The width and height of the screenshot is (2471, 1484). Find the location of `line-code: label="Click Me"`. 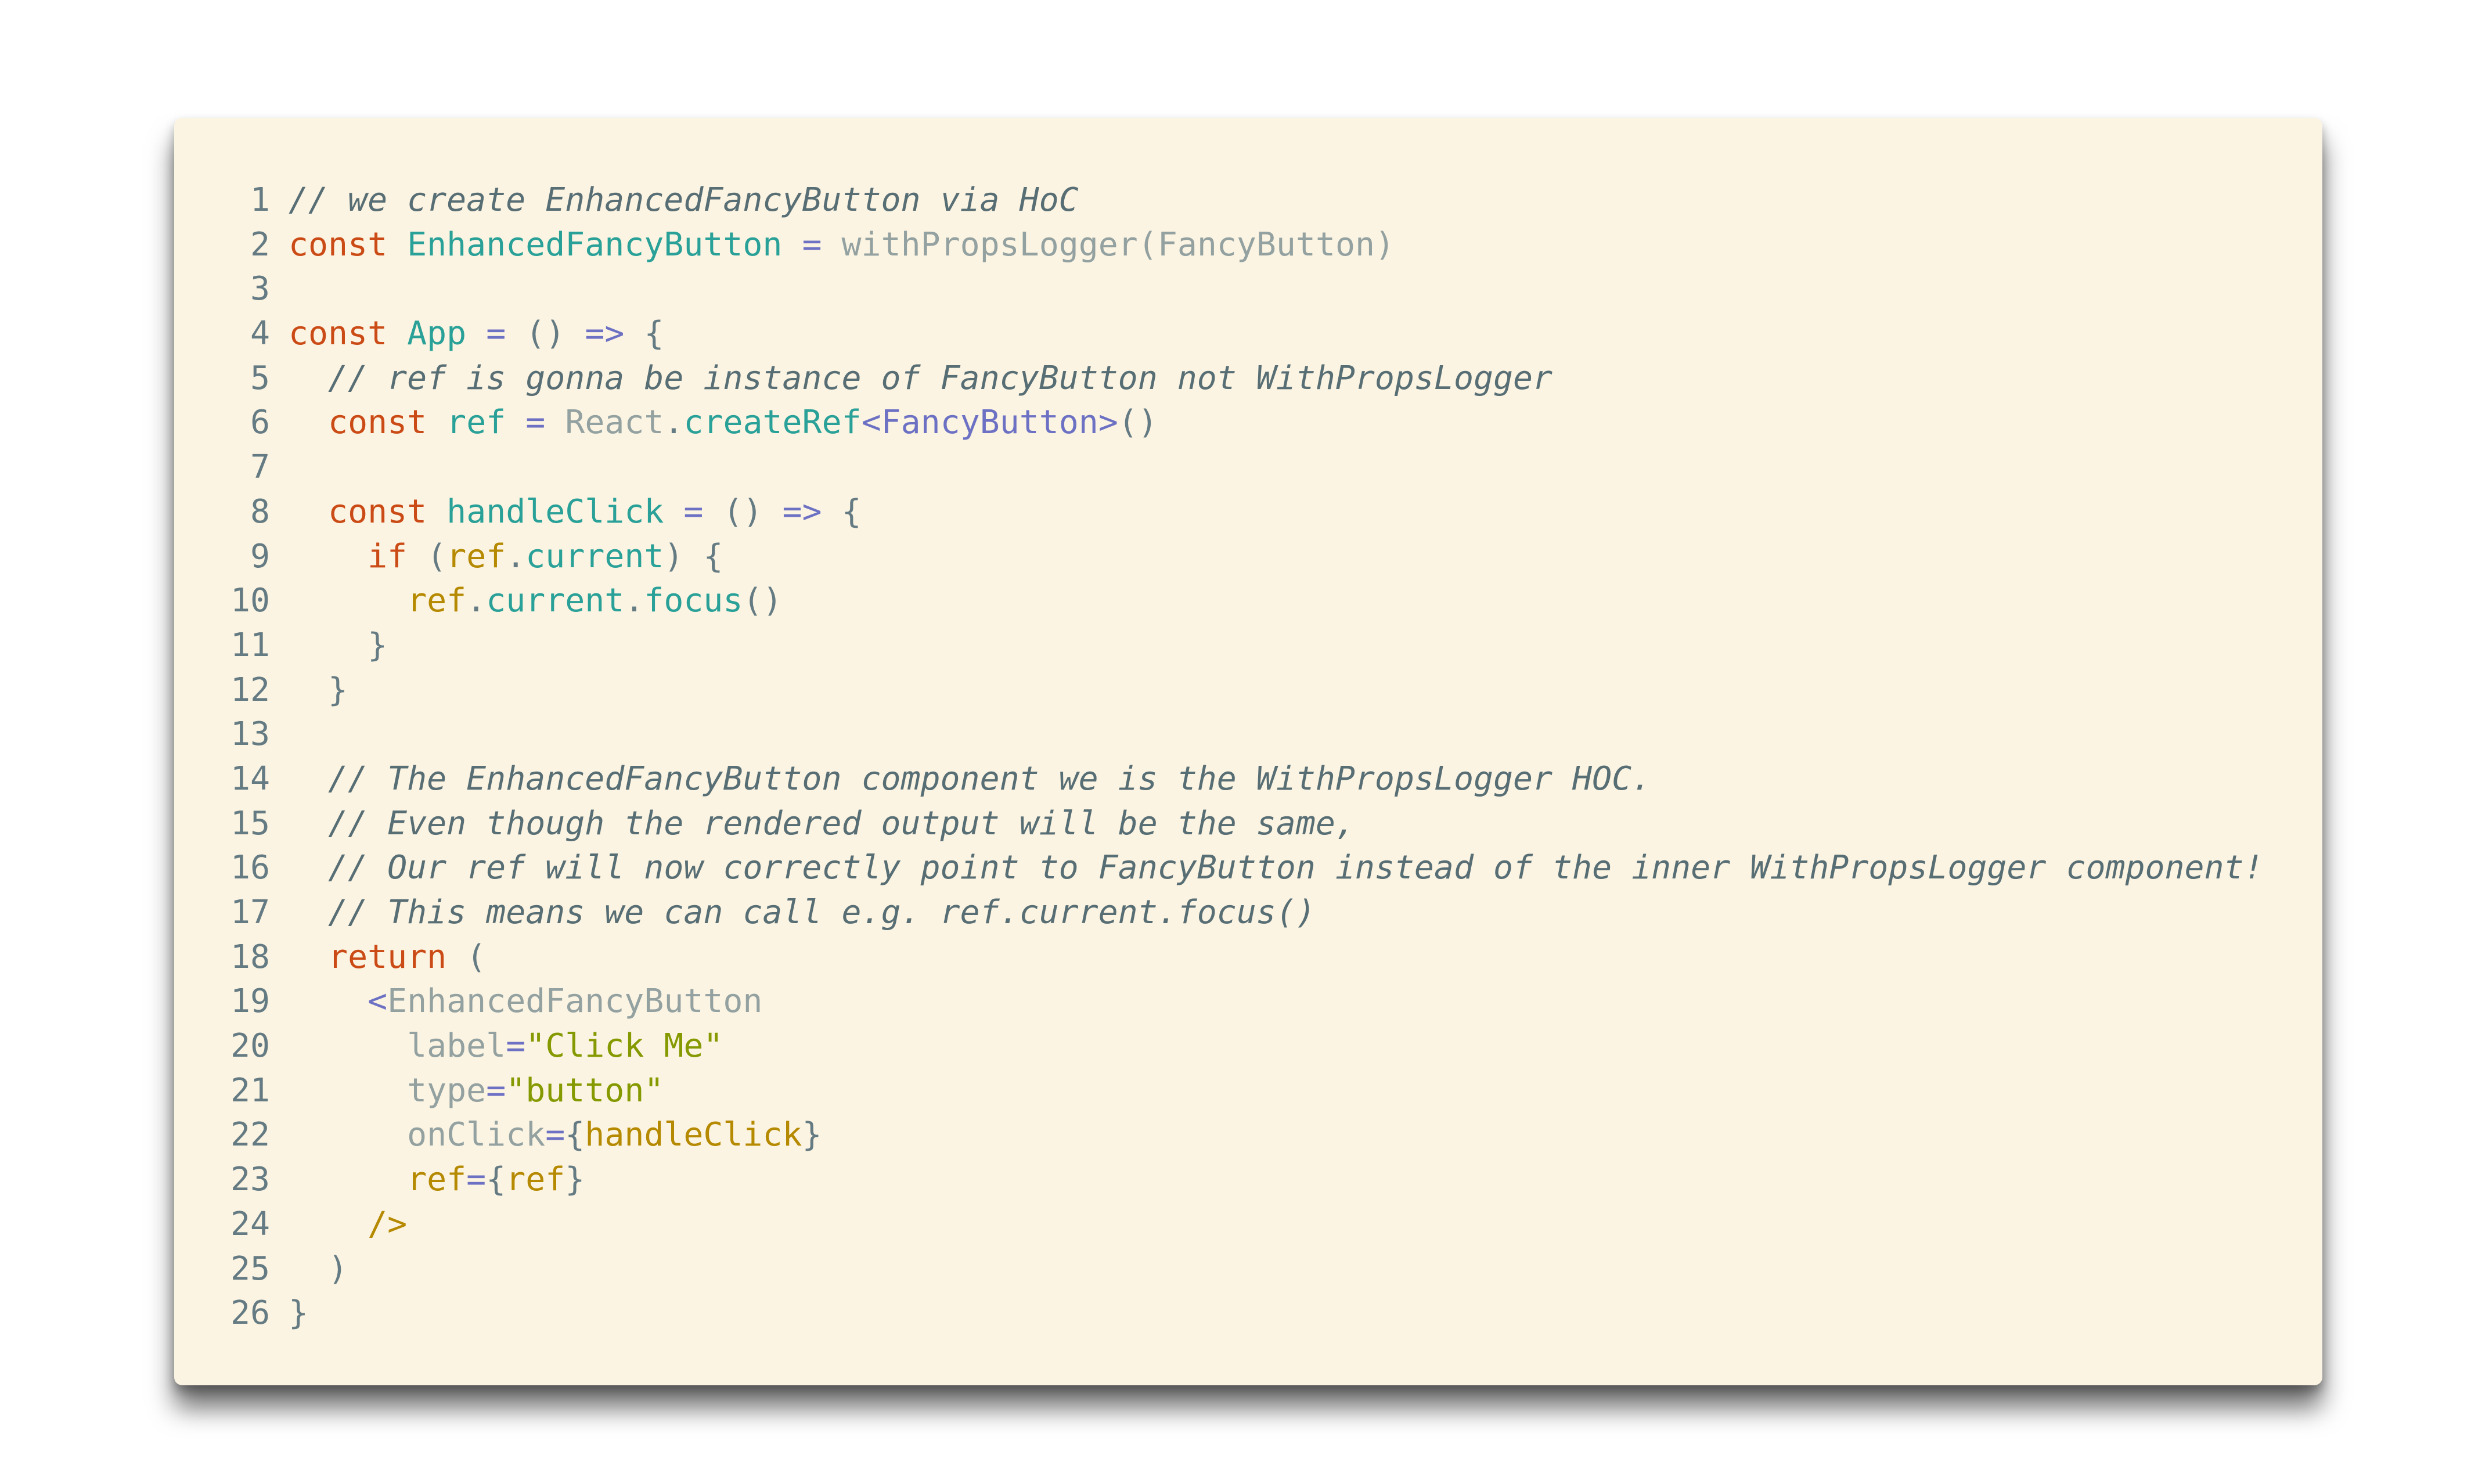

line-code: label="Click Me" is located at coordinates (496, 1046).